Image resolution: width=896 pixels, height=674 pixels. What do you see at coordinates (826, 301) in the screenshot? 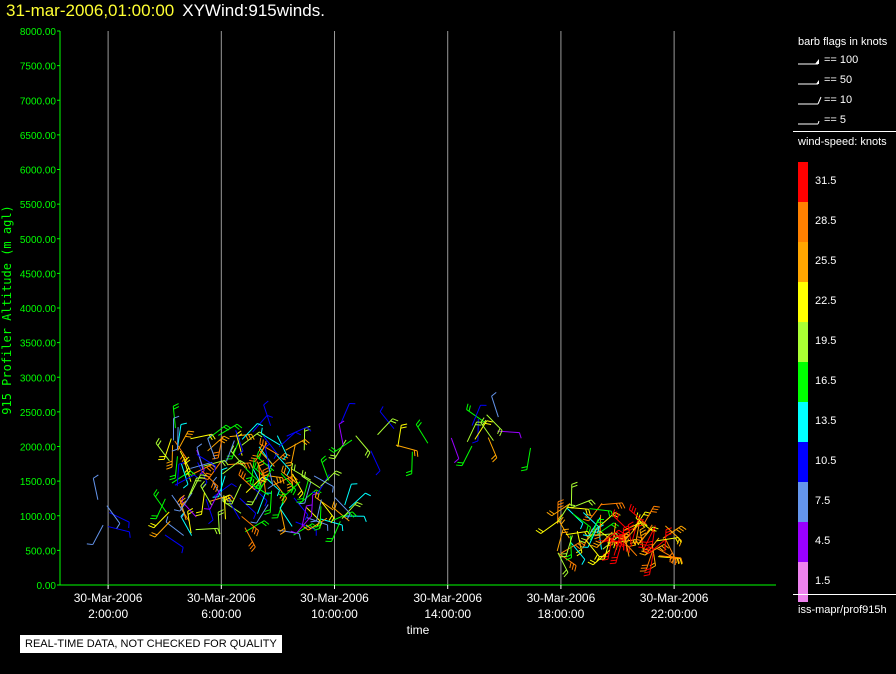
I see `colorbar-label: 22.5` at bounding box center [826, 301].